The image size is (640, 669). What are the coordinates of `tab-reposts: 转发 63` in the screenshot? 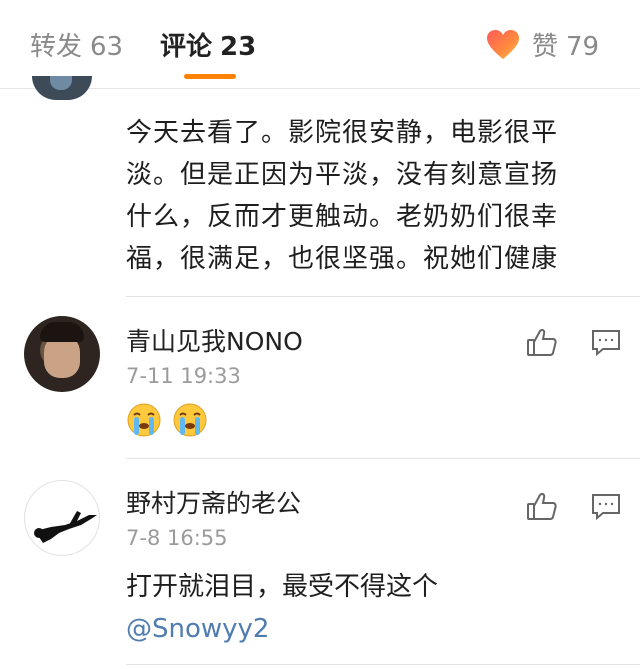 It's located at (76, 44).